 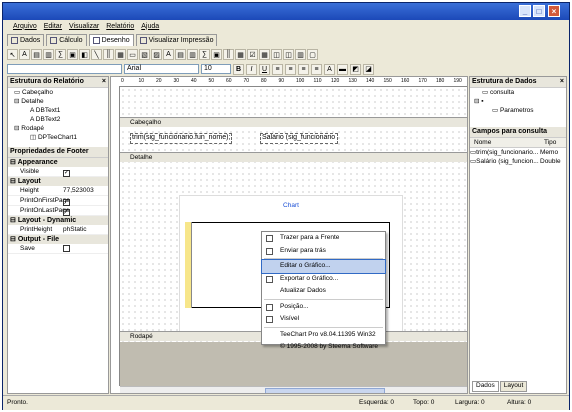 What do you see at coordinates (518, 152) in the screenshot?
I see `field-row: ▭trim(sig_funcionario... Memo` at bounding box center [518, 152].